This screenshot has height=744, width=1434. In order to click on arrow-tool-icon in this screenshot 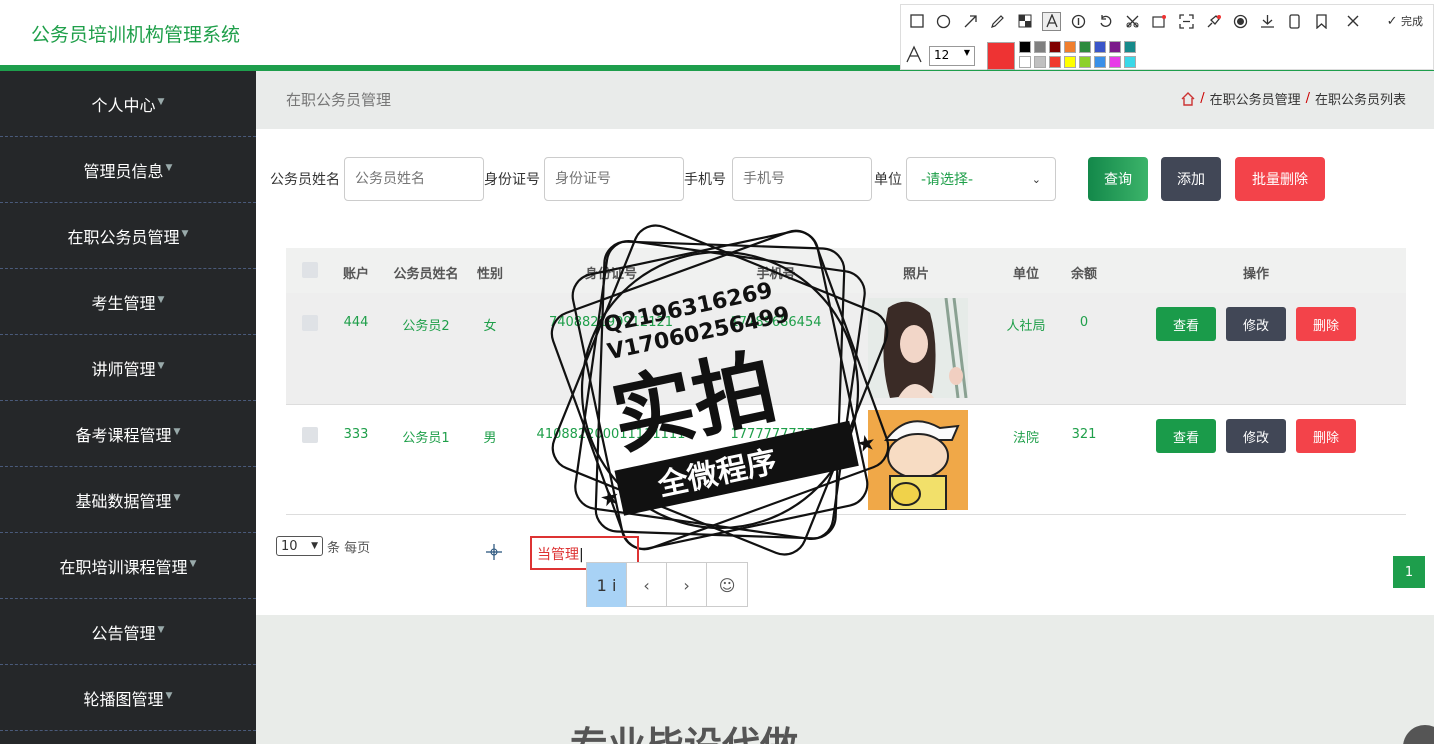, I will do `click(970, 21)`.